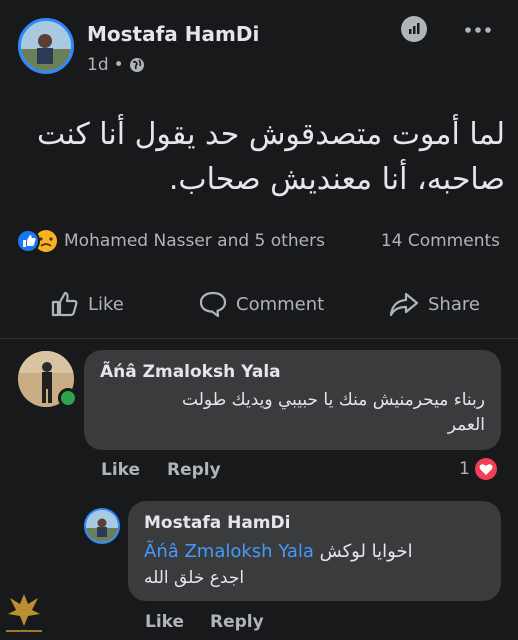 The height and width of the screenshot is (640, 518). I want to click on comment-like-link: Like, so click(120, 470).